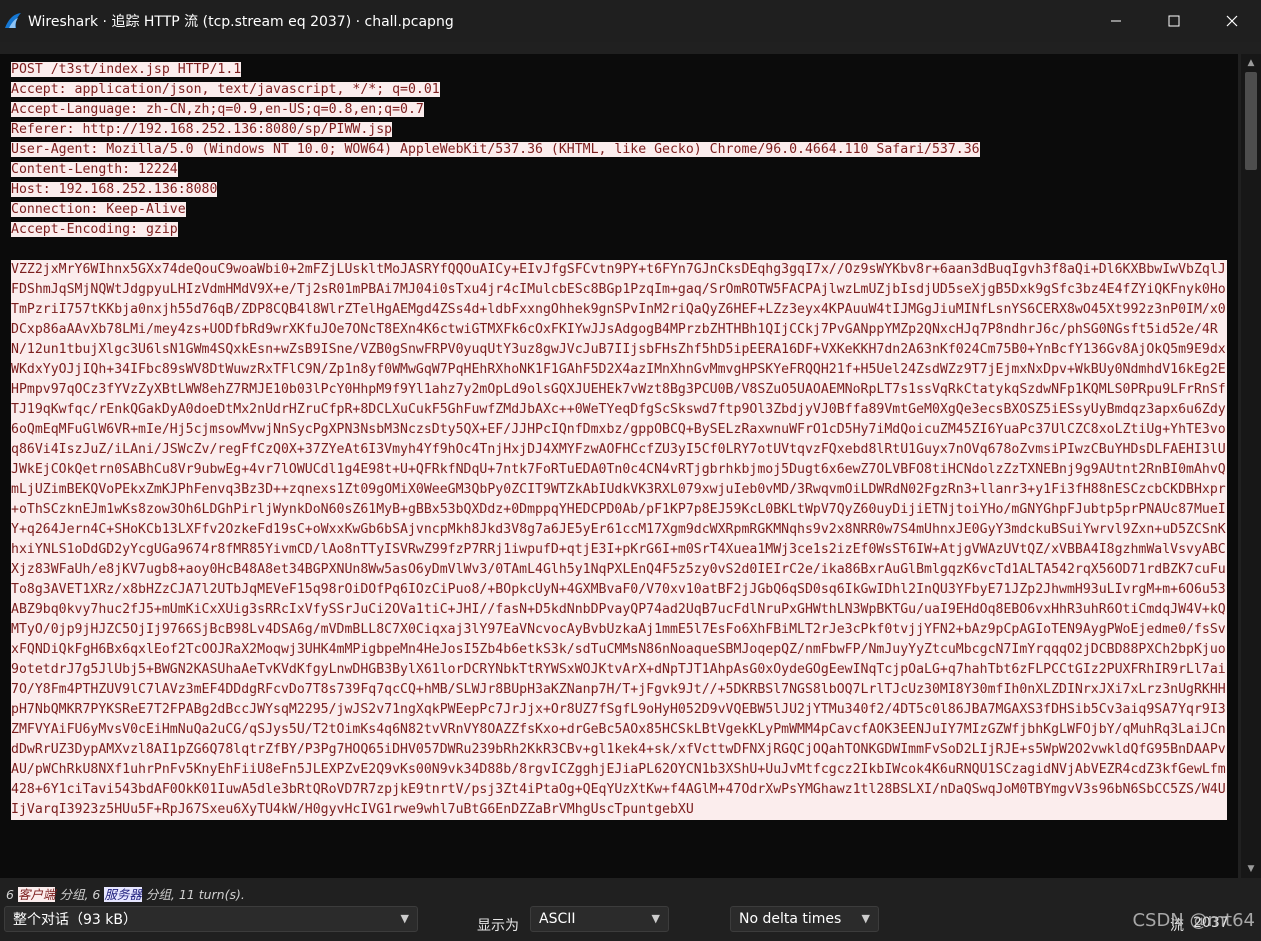 This screenshot has height=941, width=1261. I want to click on window-controls, so click(1174, 21).